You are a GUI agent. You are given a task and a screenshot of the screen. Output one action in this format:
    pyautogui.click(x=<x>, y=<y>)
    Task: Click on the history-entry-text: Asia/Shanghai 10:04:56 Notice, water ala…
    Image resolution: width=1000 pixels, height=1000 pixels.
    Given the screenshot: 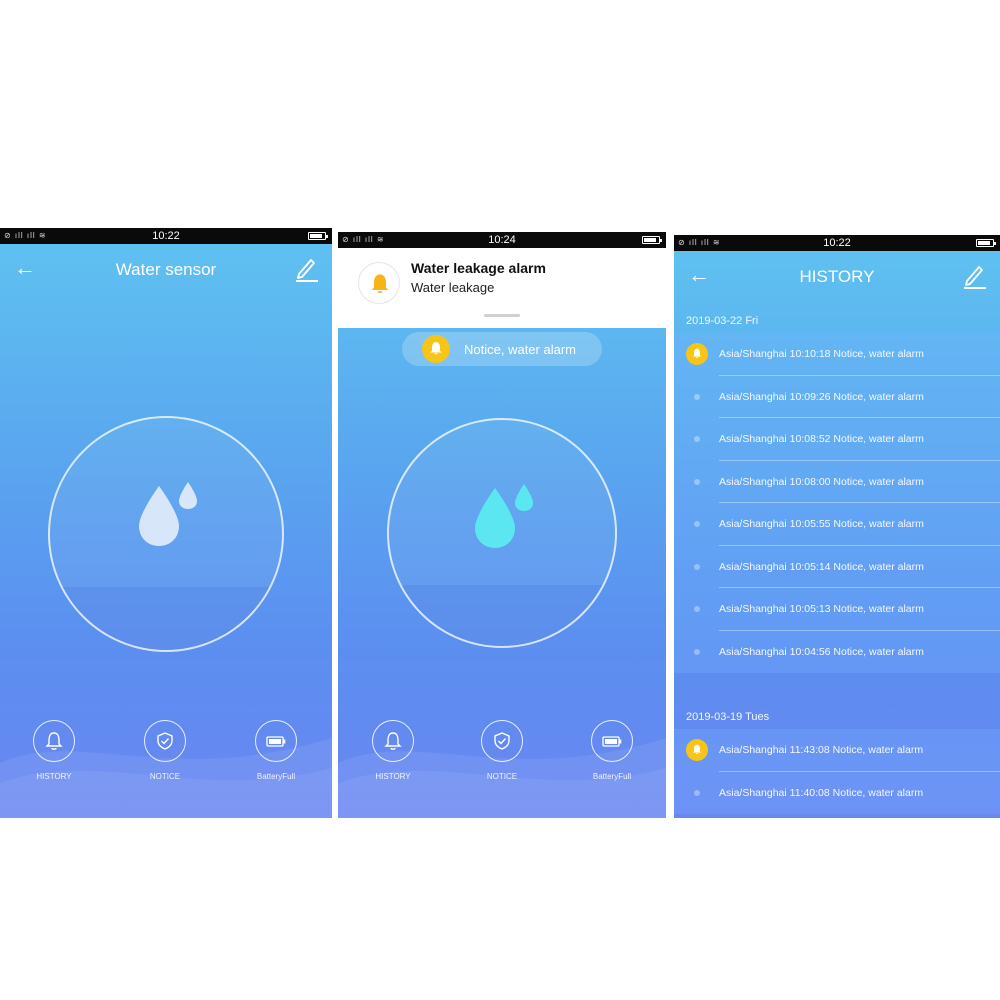 What is the action you would take?
    pyautogui.click(x=821, y=651)
    